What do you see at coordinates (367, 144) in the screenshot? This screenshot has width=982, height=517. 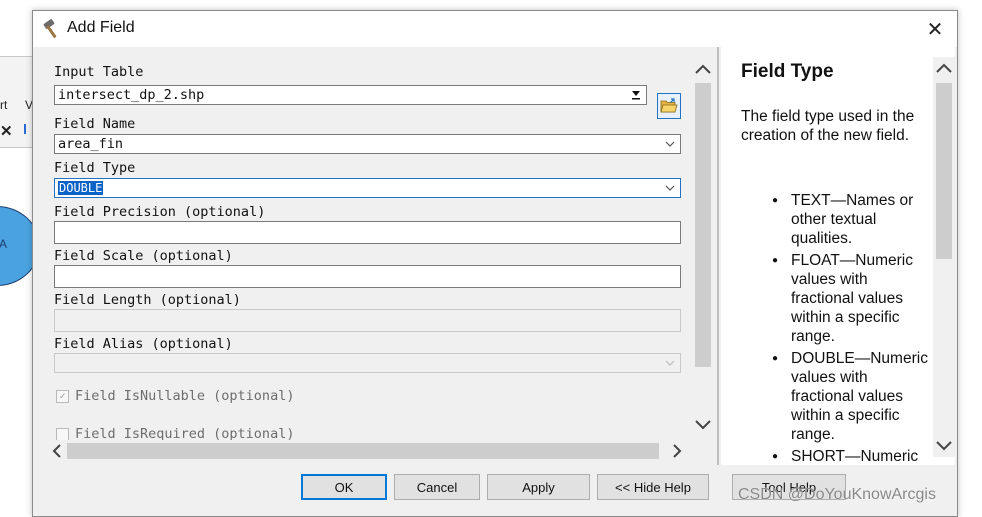 I see `field-name-combo: area_fin` at bounding box center [367, 144].